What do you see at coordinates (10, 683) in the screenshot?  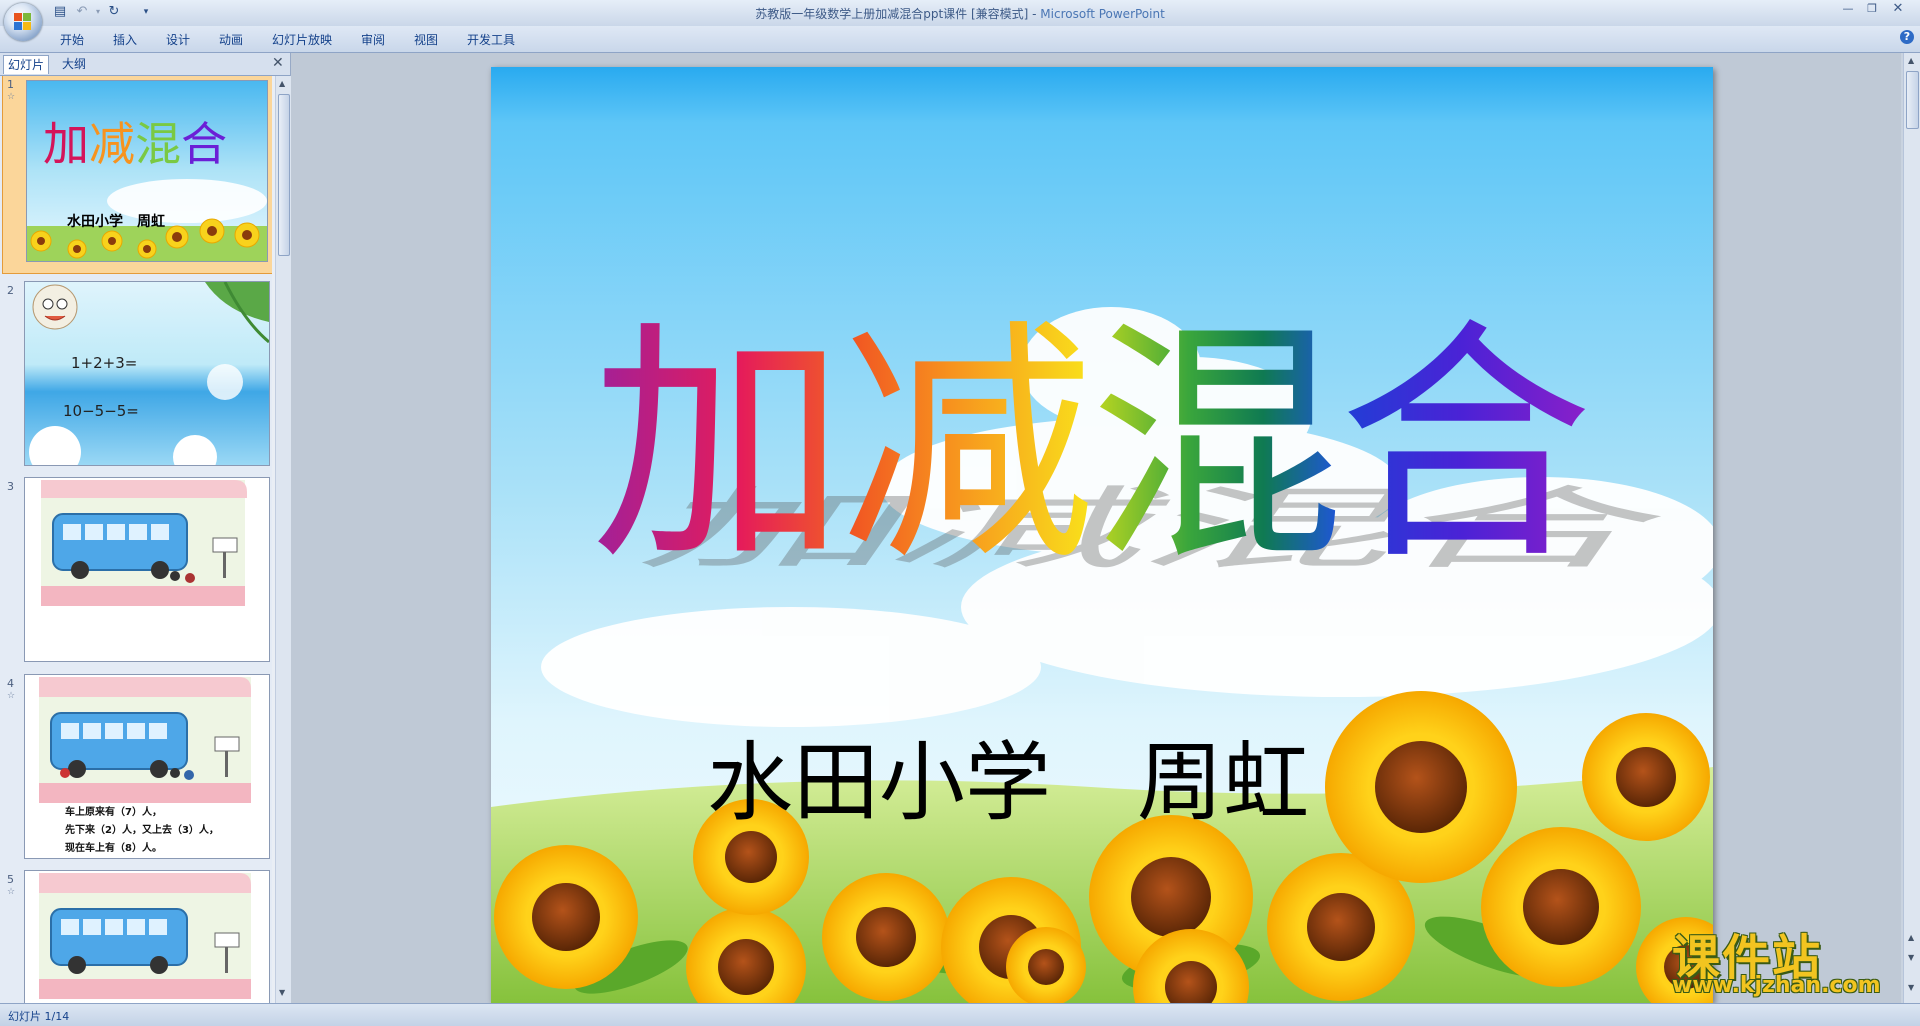 I see `thumbnail-number: 4` at bounding box center [10, 683].